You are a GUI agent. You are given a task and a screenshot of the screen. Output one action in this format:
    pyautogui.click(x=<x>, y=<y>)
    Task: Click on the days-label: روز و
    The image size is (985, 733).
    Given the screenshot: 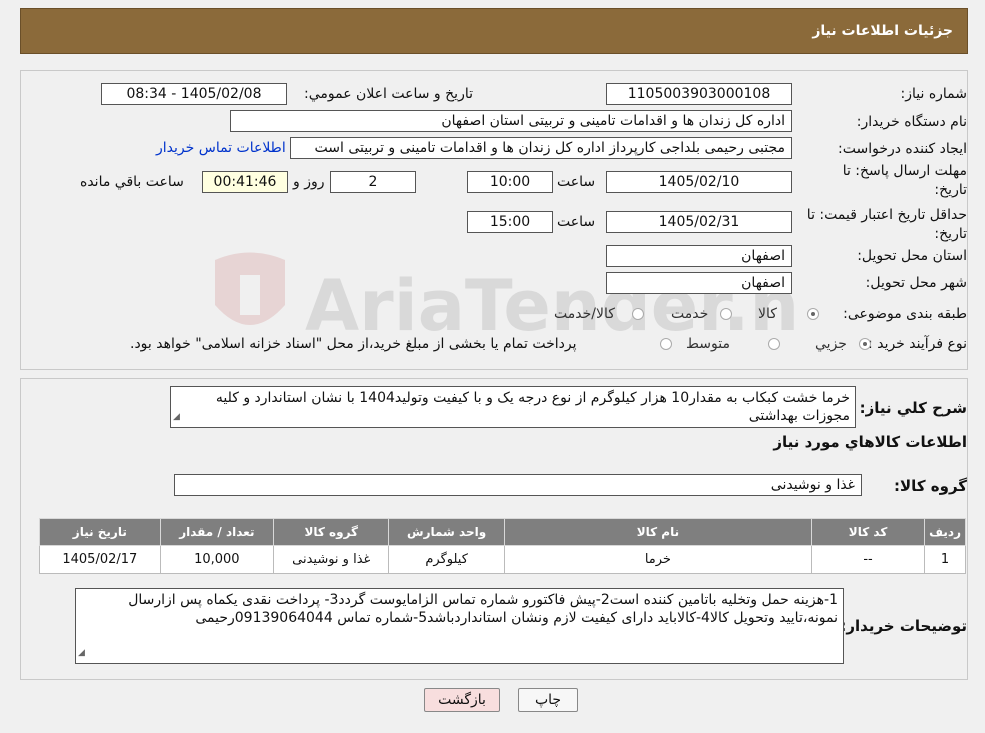 What is the action you would take?
    pyautogui.click(x=309, y=182)
    